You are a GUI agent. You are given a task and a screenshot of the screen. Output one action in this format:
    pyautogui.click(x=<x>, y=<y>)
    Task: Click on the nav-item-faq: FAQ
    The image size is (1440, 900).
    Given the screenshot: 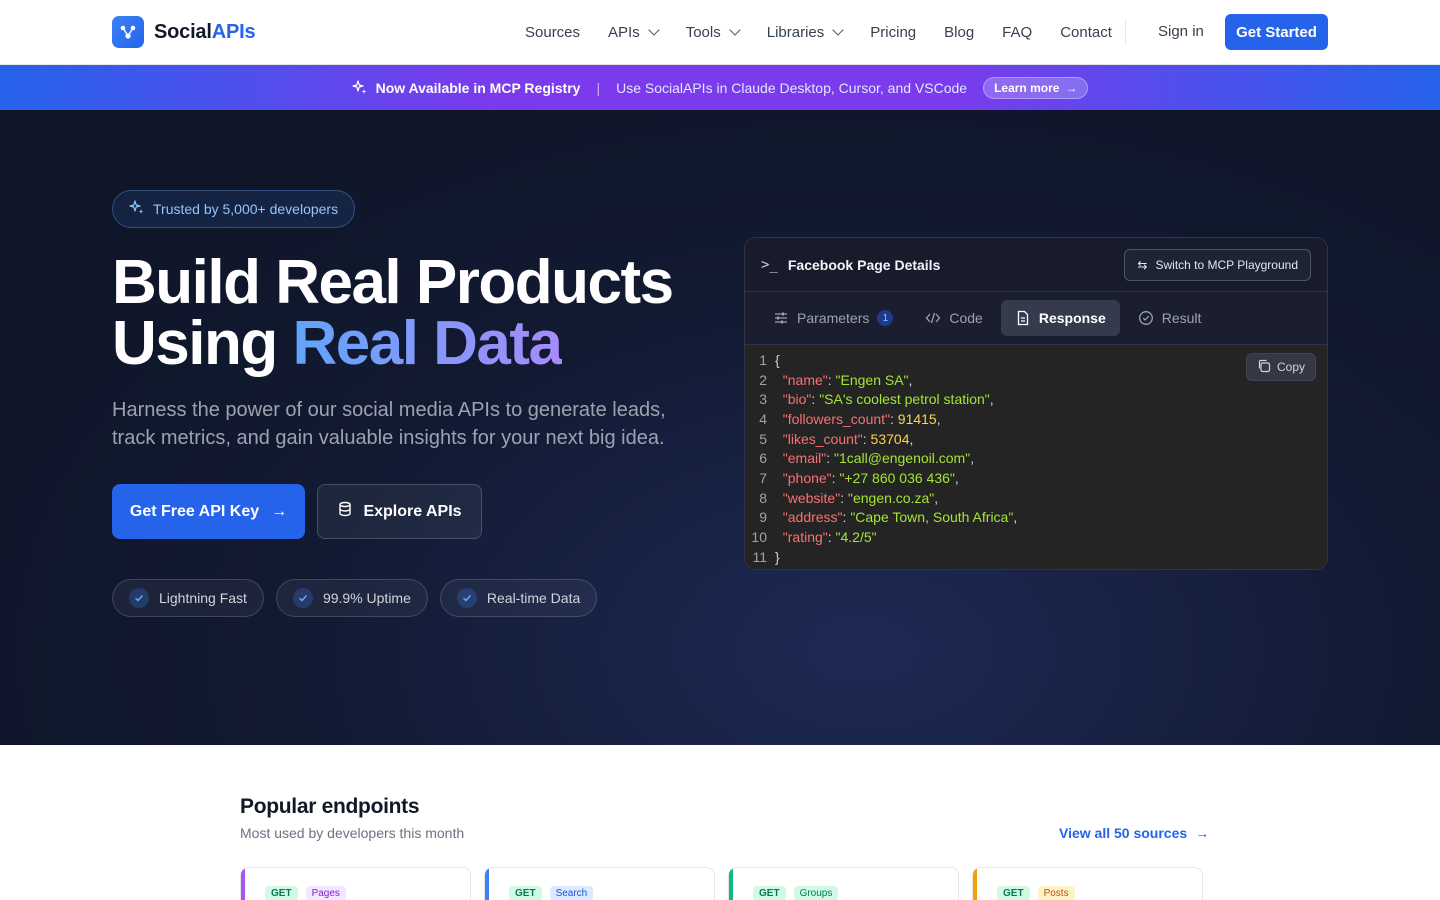 What is the action you would take?
    pyautogui.click(x=1017, y=32)
    